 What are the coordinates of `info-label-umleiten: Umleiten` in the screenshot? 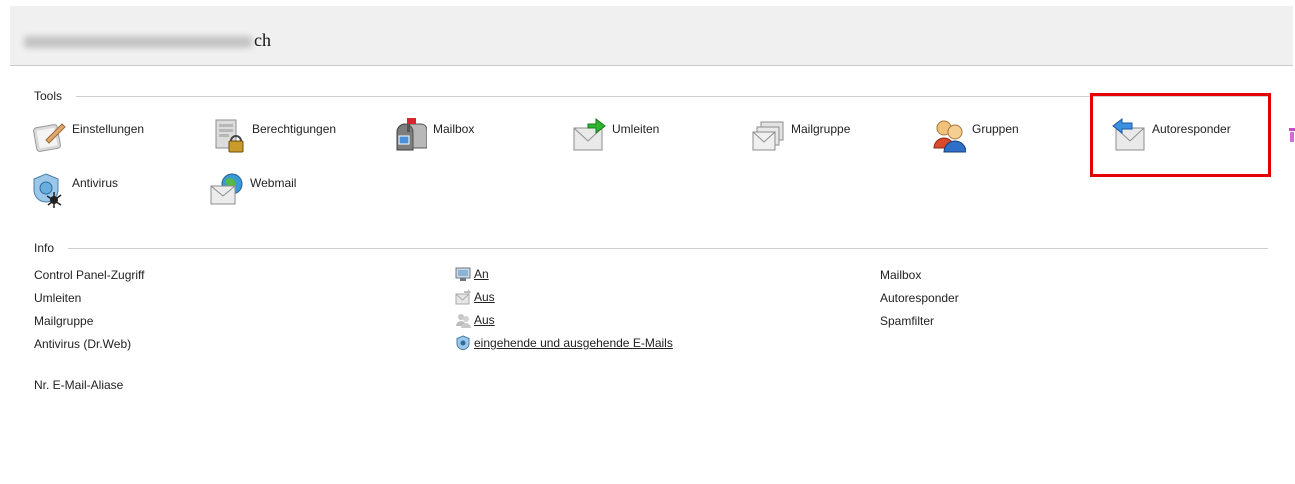 It's located at (58, 298).